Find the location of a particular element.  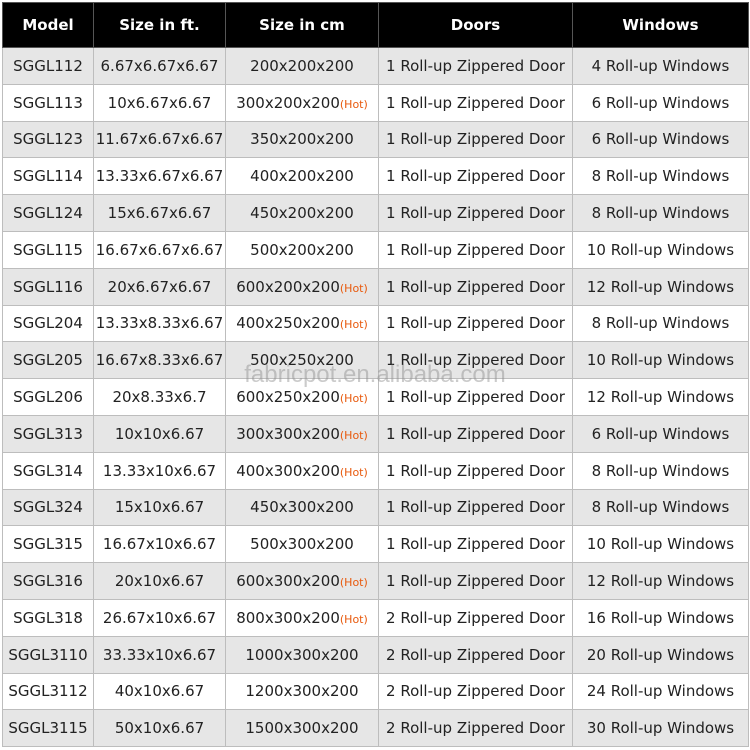

model-cell: SGGL115 is located at coordinates (48, 249).